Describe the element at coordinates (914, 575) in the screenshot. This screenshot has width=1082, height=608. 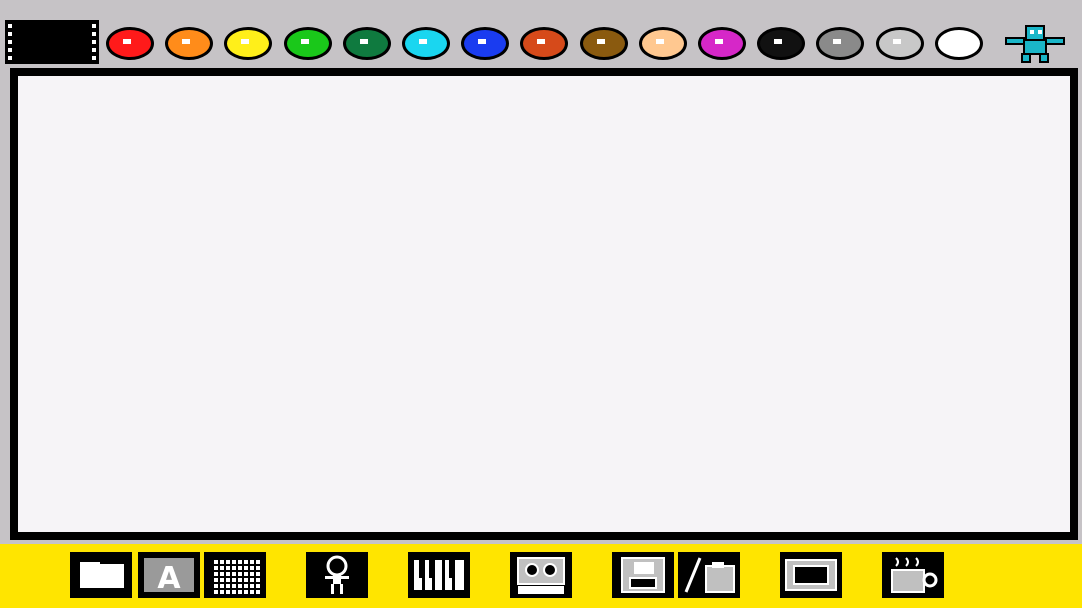
I see `coffee-cup-icon` at that location.